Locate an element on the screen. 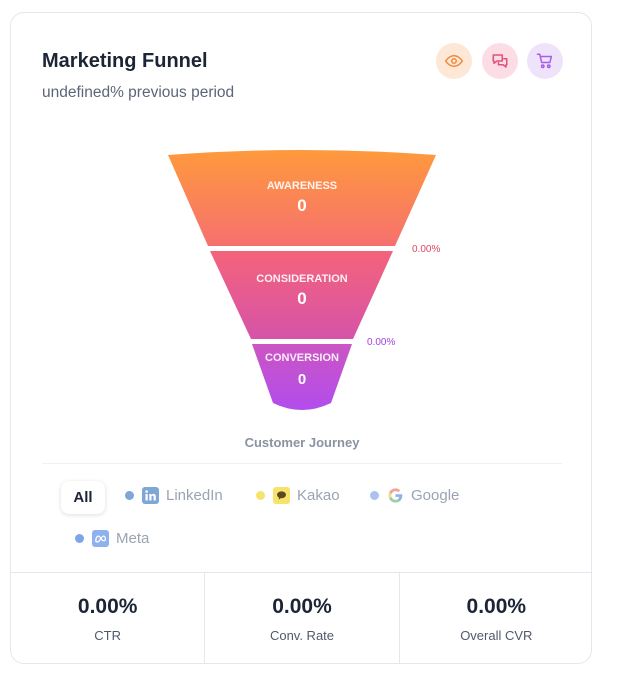 Image resolution: width=617 pixels, height=677 pixels. stat-ctr: 0.00% CTR is located at coordinates (108, 618).